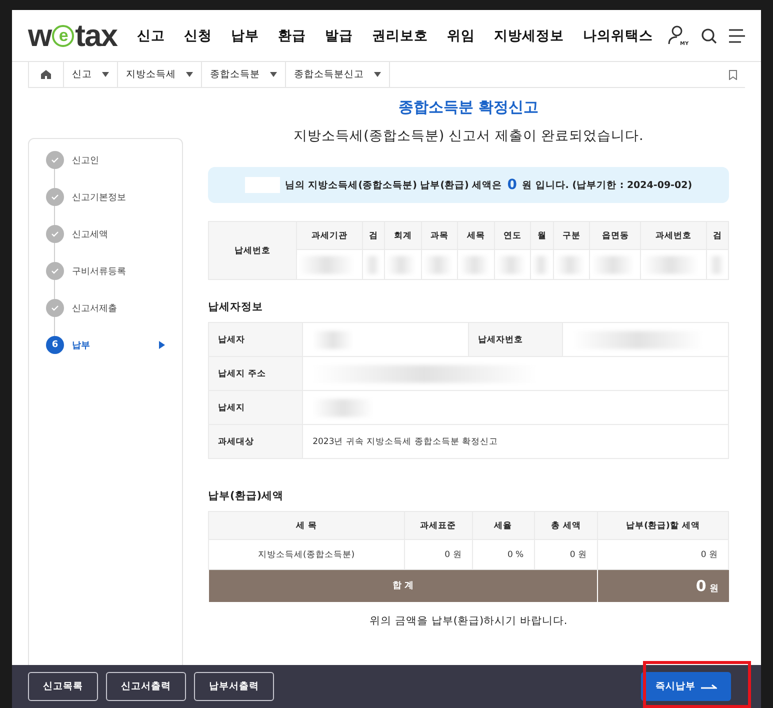 This screenshot has height=708, width=773. Describe the element at coordinates (306, 526) in the screenshot. I see `table-header: 세 목` at that location.